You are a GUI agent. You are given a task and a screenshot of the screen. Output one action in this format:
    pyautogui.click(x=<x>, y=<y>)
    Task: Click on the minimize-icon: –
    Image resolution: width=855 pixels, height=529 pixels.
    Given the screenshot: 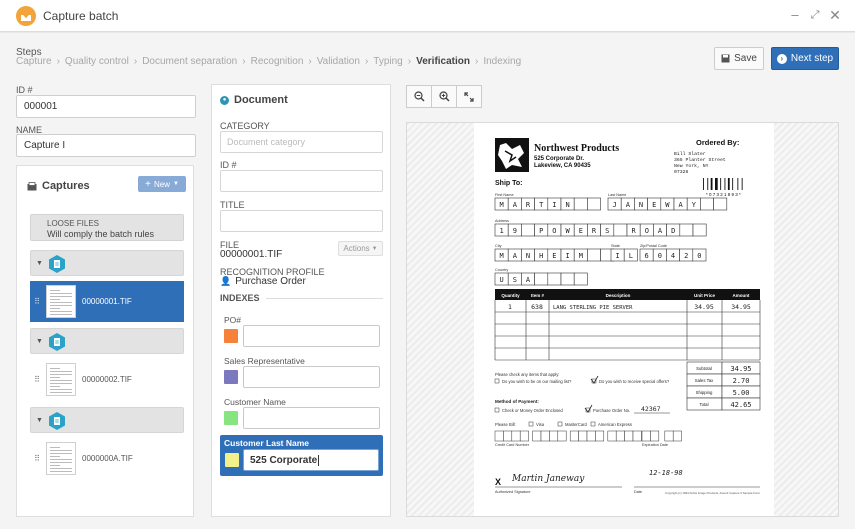 What is the action you would take?
    pyautogui.click(x=795, y=15)
    